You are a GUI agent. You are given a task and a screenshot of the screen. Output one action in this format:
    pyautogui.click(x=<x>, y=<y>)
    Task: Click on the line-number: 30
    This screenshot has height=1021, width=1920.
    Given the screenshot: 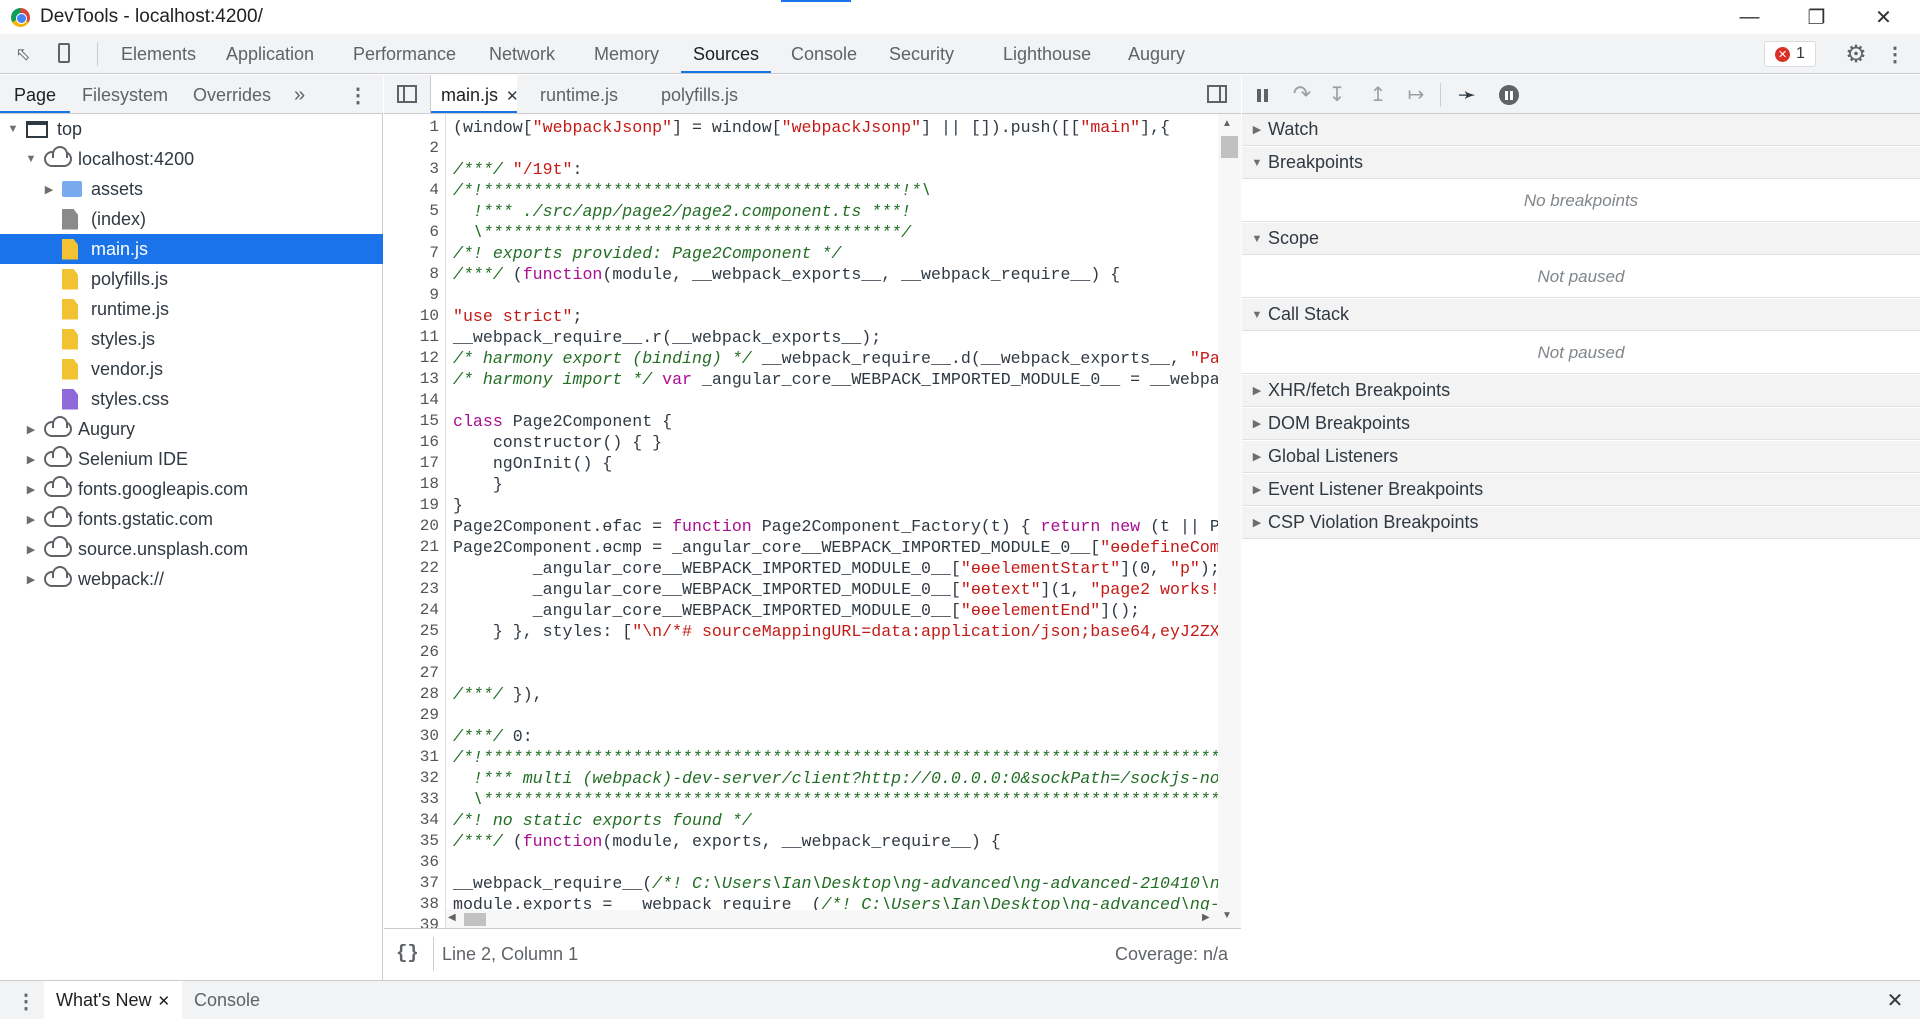 What is the action you would take?
    pyautogui.click(x=414, y=736)
    